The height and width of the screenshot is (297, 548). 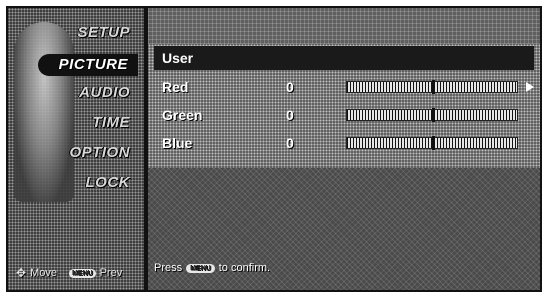 I want to click on setting-row-blue: Blue 0, so click(x=348, y=143).